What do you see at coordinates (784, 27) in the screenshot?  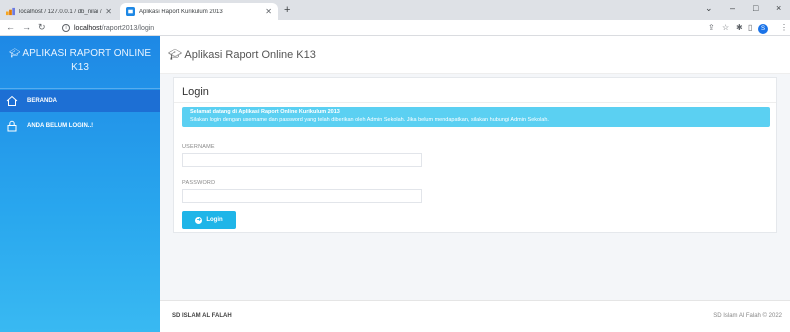 I see `browser-menu-icon: ⋮` at bounding box center [784, 27].